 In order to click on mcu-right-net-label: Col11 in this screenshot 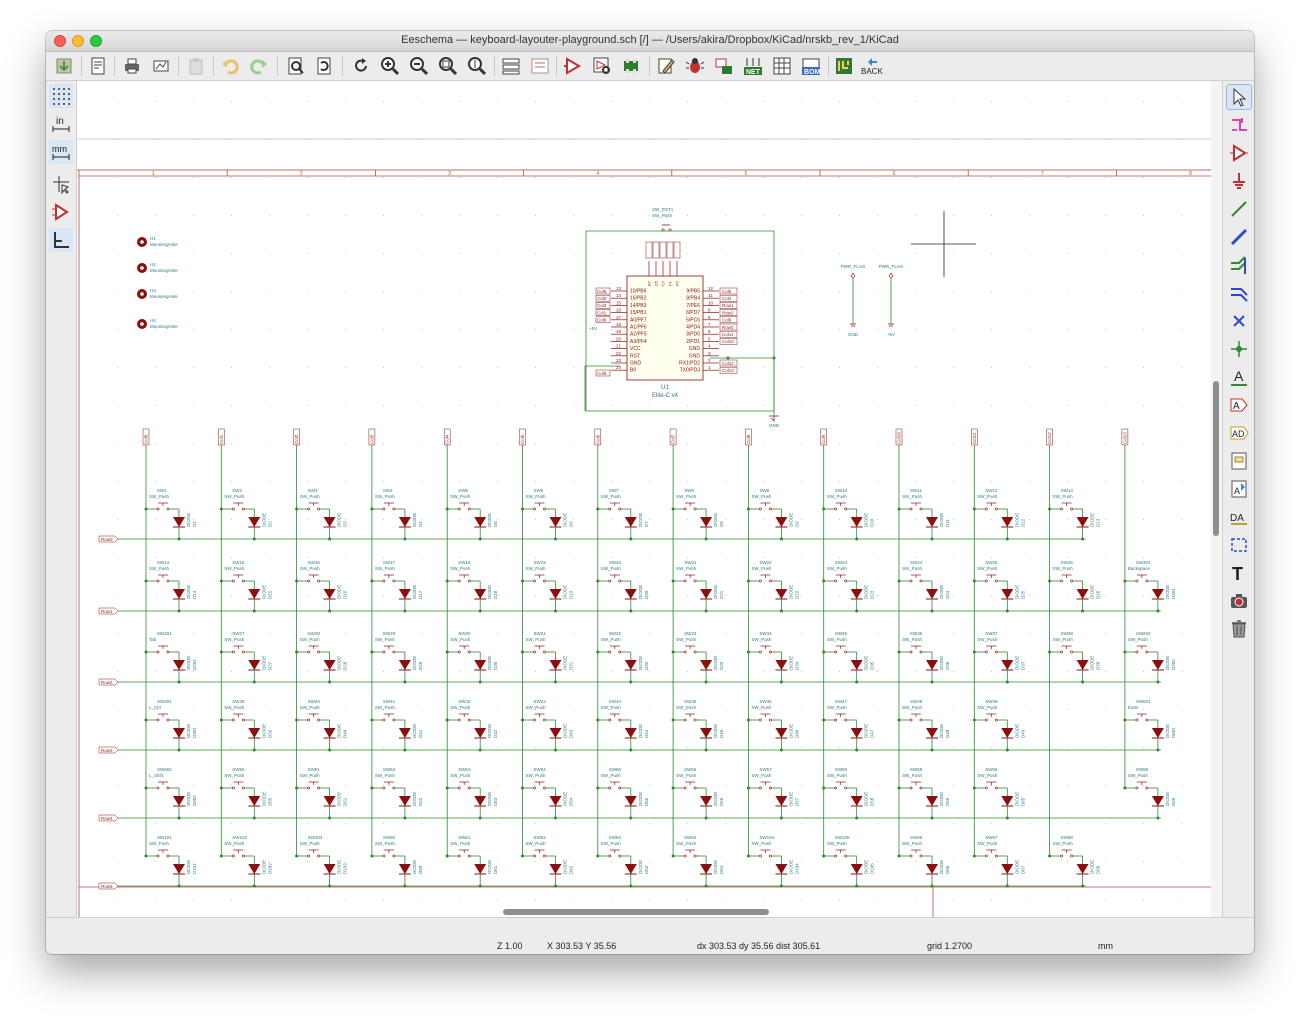, I will do `click(728, 334)`.